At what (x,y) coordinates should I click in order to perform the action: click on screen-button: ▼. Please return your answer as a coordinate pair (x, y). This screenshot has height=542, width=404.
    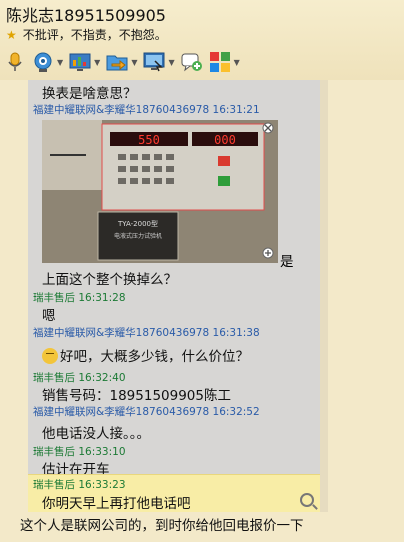
    Looking at the image, I should click on (159, 62).